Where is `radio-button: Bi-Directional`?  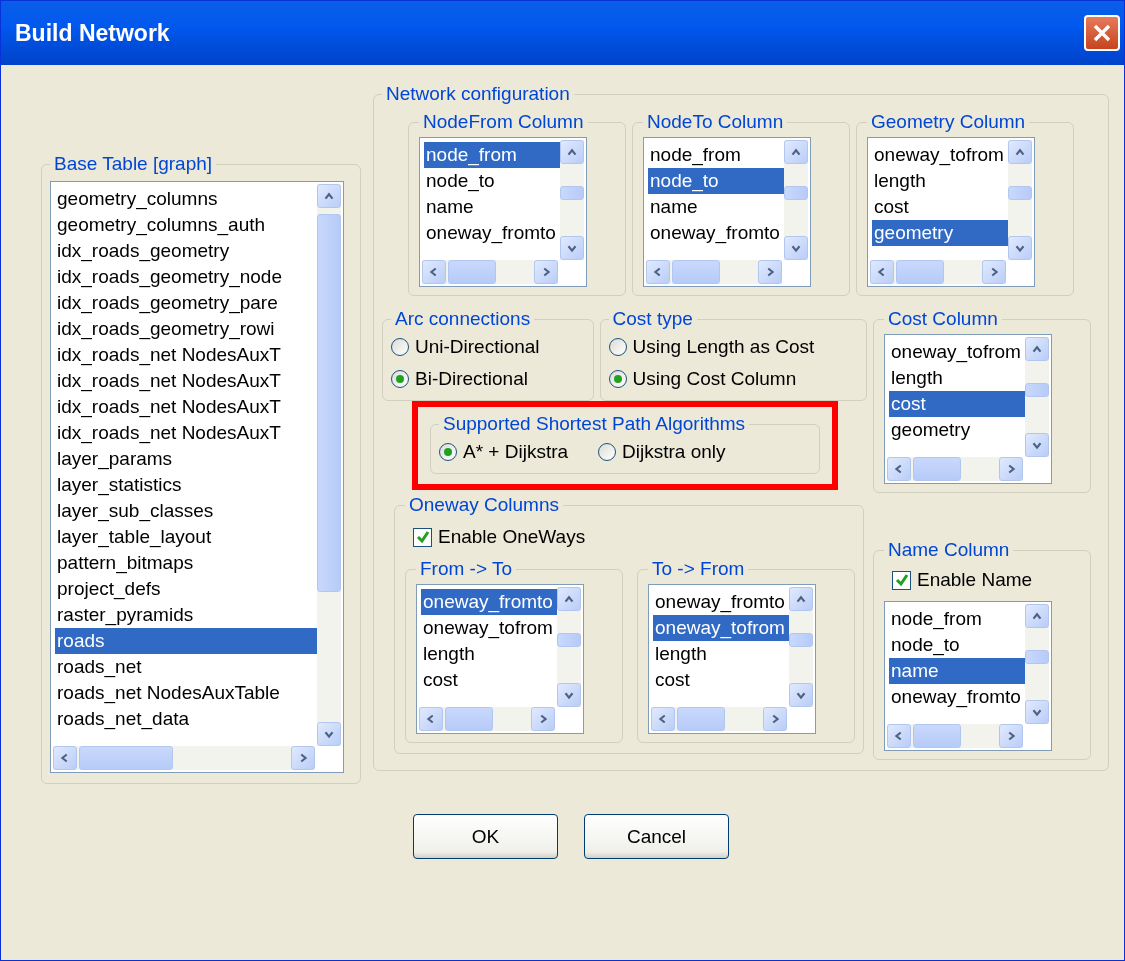 radio-button: Bi-Directional is located at coordinates (488, 379).